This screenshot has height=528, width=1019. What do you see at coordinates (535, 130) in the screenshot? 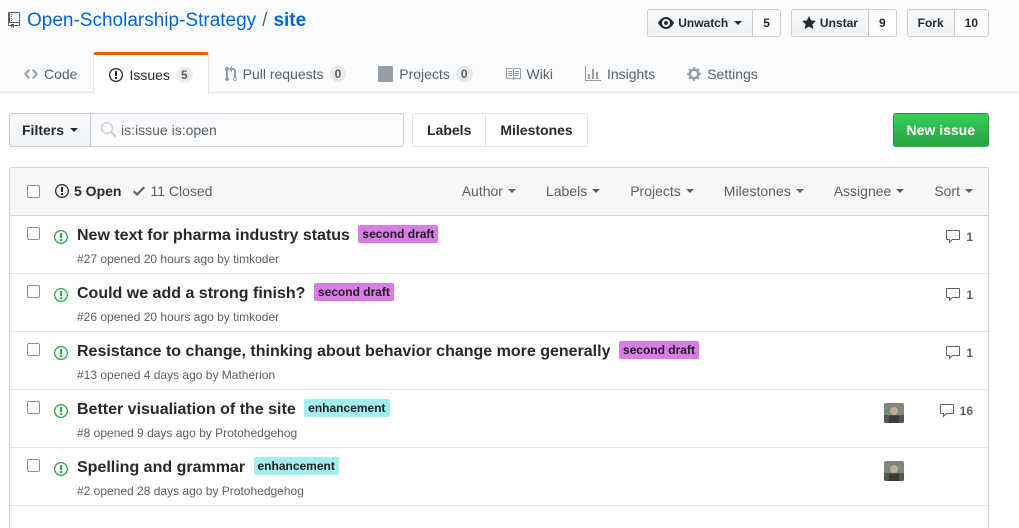
I see `milestones-link: Milestones` at bounding box center [535, 130].